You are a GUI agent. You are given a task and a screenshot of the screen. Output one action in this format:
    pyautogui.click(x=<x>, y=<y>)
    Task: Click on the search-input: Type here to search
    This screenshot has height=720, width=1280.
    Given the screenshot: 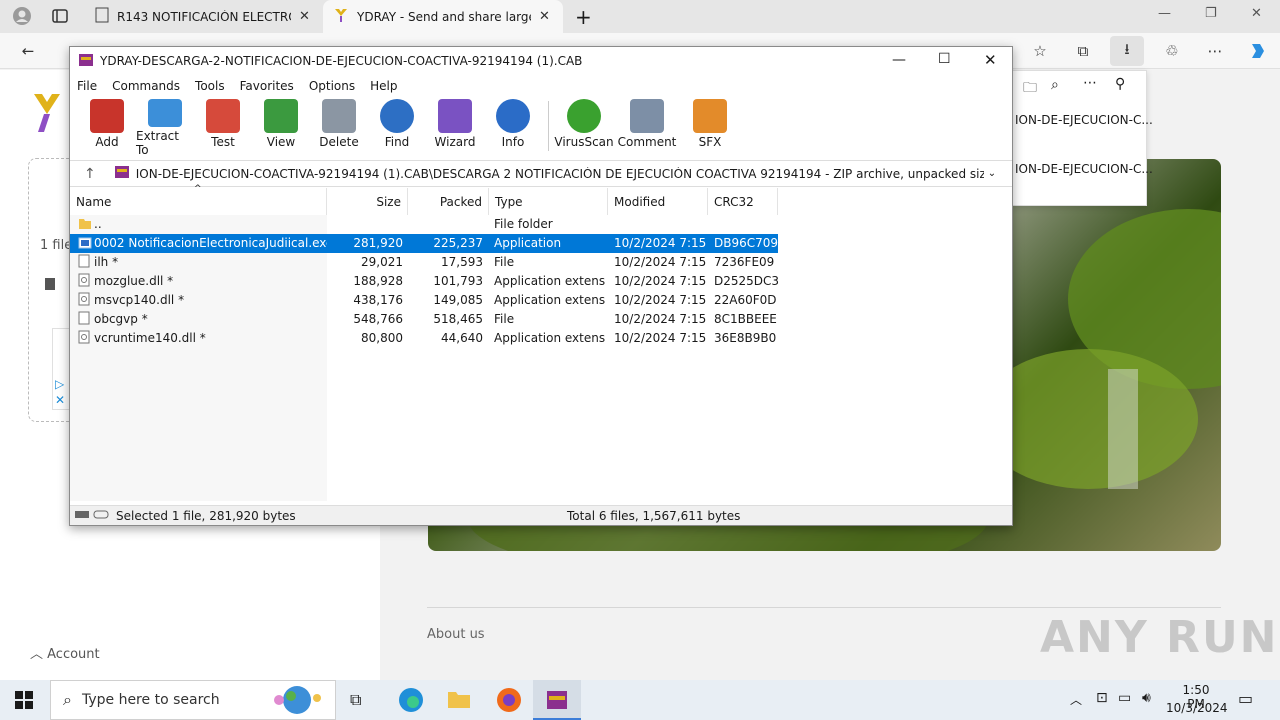 What is the action you would take?
    pyautogui.click(x=151, y=700)
    